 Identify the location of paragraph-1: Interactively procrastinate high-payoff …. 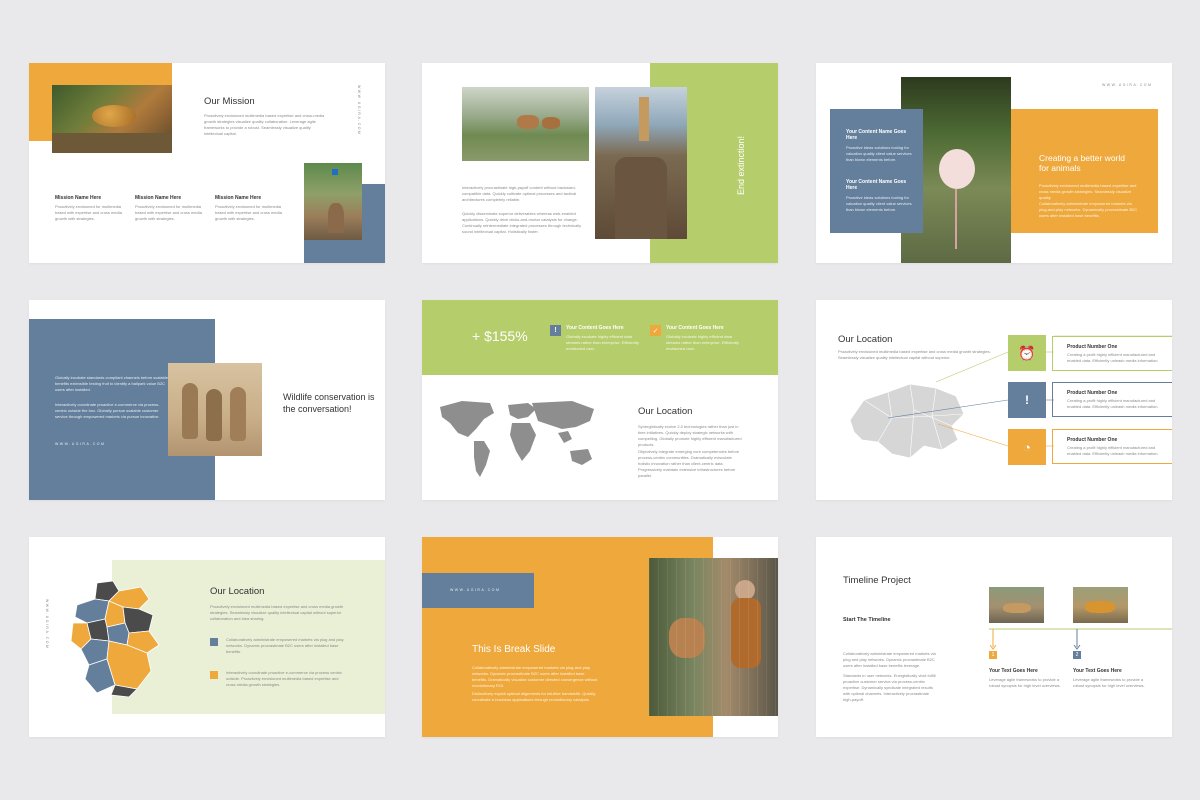
(519, 193).